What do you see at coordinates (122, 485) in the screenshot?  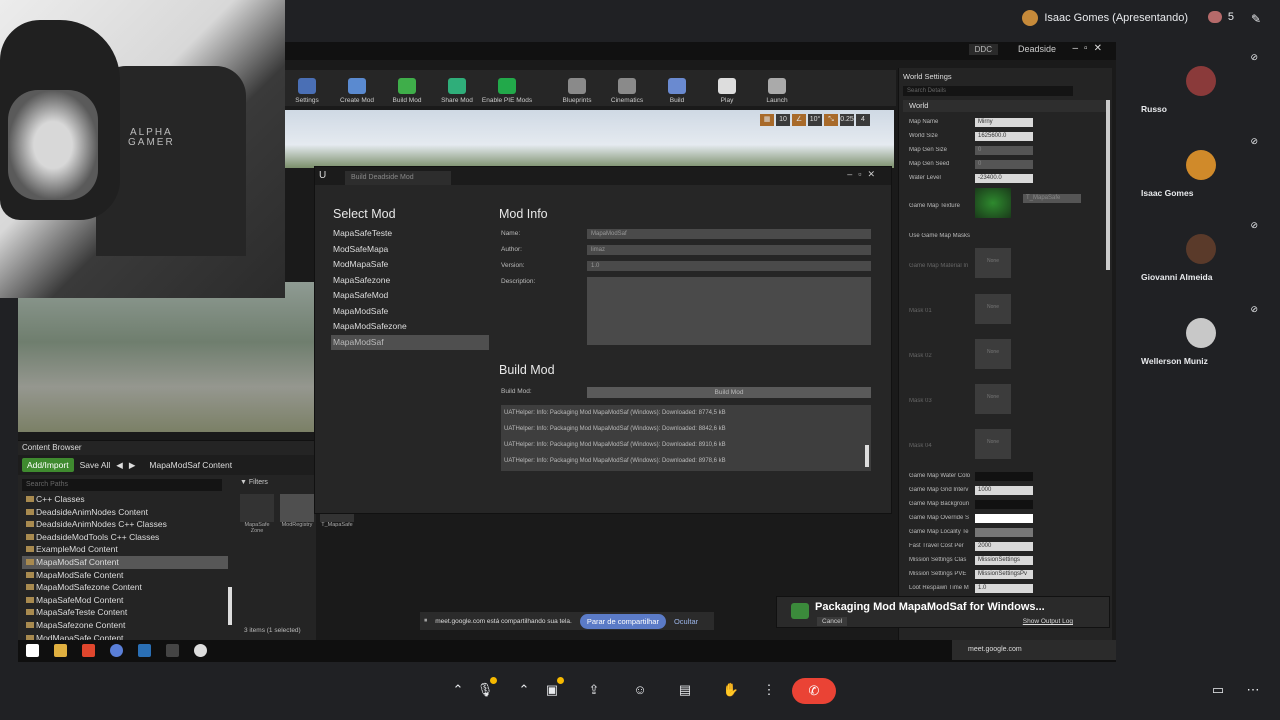 I see `path-search-input: Search Paths` at bounding box center [122, 485].